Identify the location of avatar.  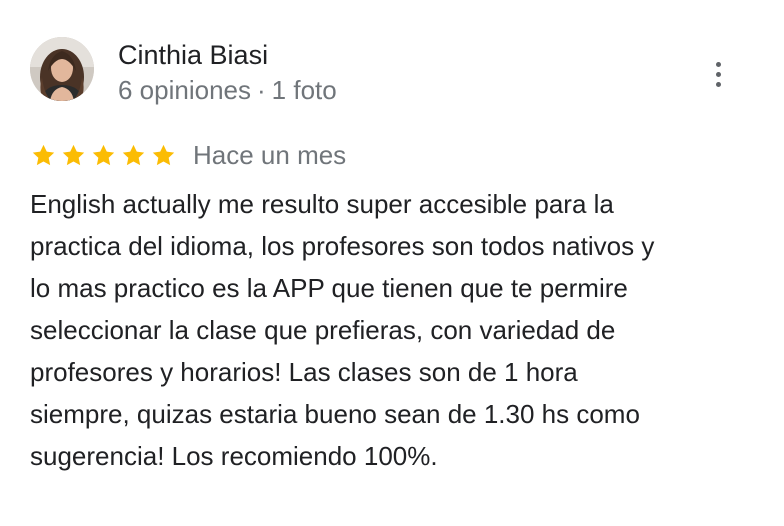
(62, 69).